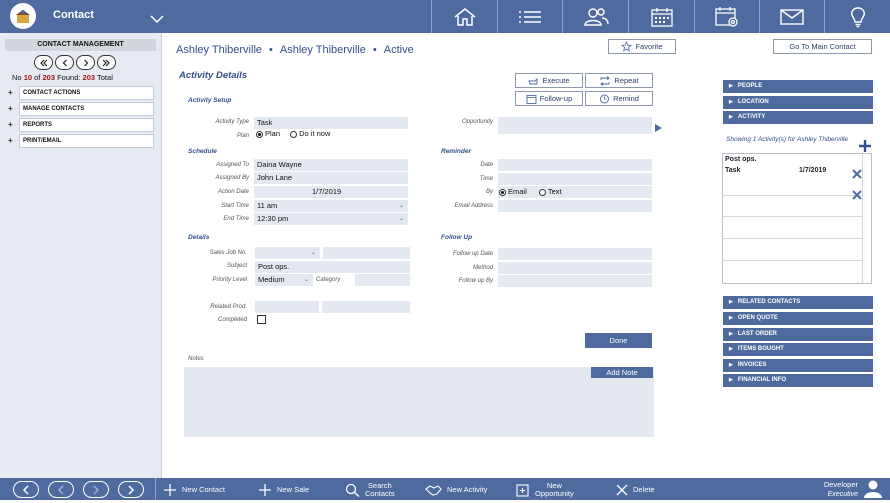  I want to click on menu-print-email: + PRINT/EMAIL, so click(82, 141).